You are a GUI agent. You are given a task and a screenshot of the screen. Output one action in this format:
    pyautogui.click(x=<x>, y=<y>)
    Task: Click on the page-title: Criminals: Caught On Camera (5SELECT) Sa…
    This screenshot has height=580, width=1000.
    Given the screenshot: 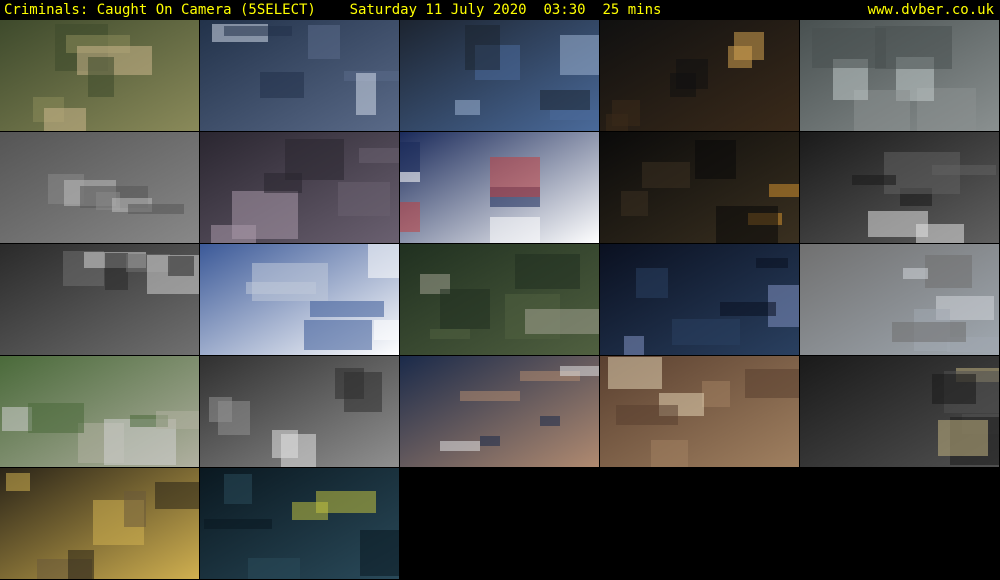 What is the action you would take?
    pyautogui.click(x=333, y=10)
    